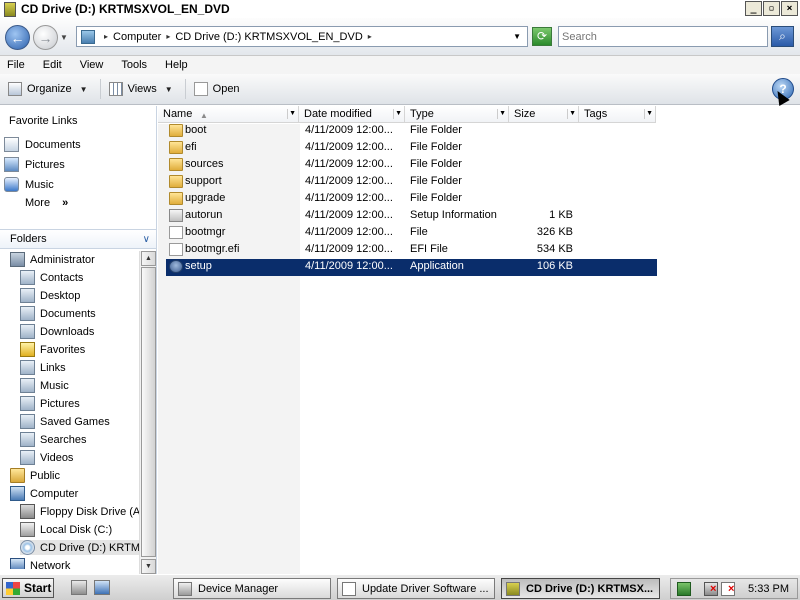 Image resolution: width=800 pixels, height=600 pixels. Describe the element at coordinates (48, 89) in the screenshot. I see `organize-button: Organize ▼` at that location.